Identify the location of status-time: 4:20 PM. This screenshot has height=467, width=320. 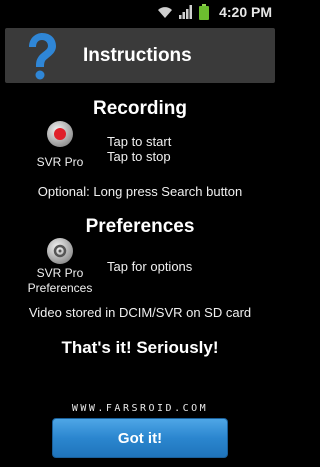
(245, 12).